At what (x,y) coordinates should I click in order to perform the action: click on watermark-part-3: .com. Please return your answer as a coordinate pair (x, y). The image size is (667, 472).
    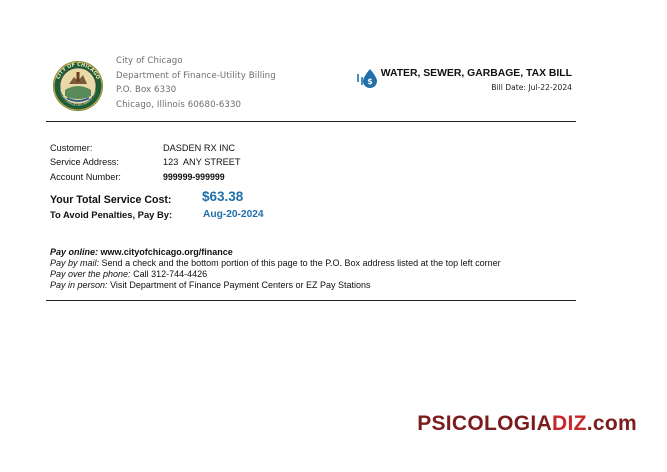
    Looking at the image, I should click on (611, 423).